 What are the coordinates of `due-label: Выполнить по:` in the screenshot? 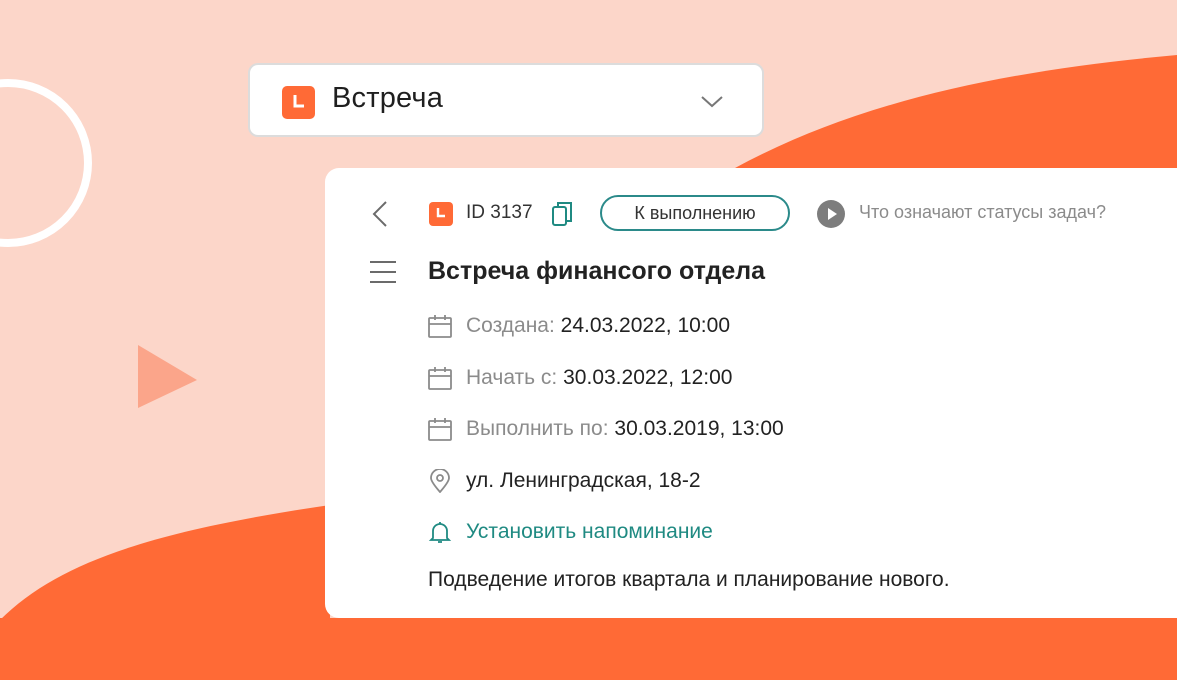 It's located at (537, 428).